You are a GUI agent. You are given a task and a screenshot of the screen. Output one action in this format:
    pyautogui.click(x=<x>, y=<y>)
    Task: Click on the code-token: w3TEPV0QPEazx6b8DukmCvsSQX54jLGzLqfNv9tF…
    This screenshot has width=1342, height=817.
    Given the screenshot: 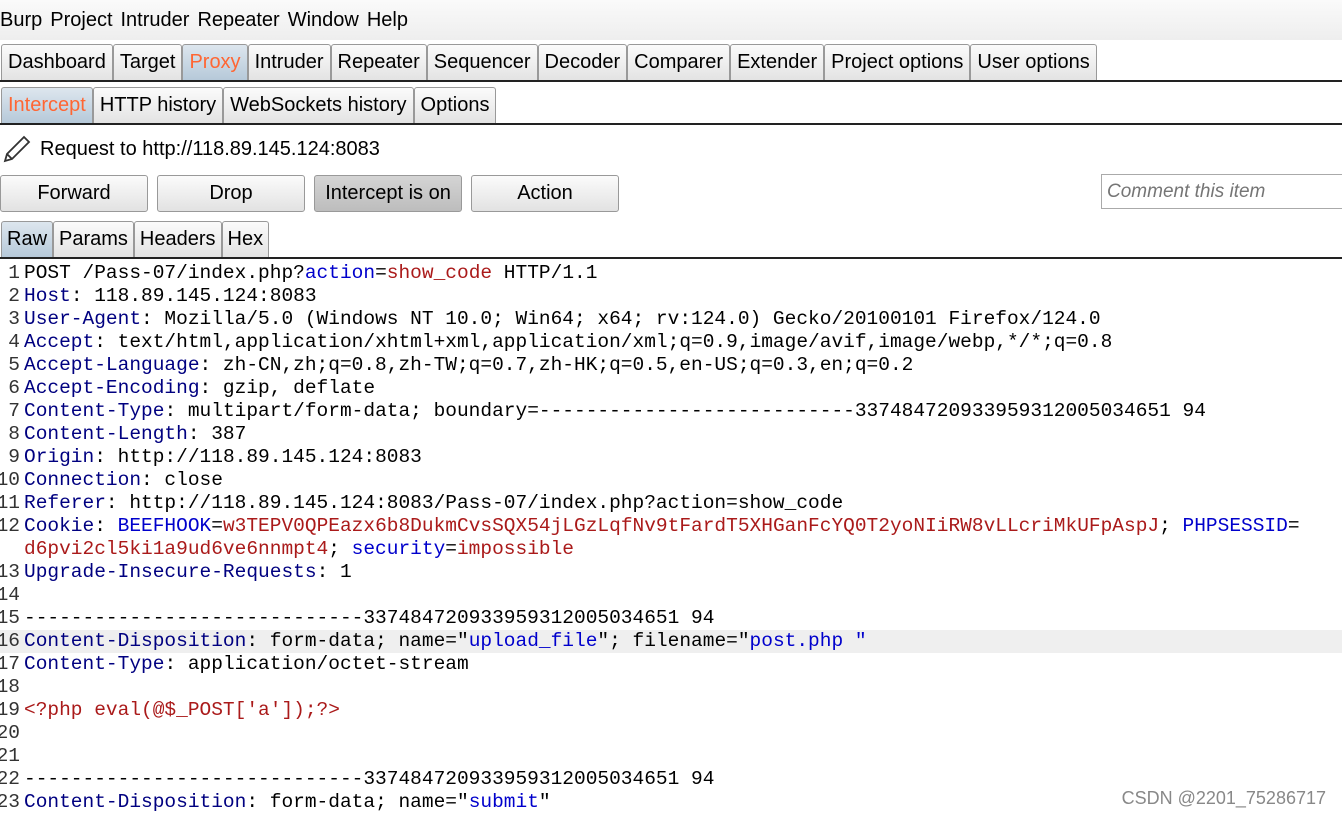 What is the action you would take?
    pyautogui.click(x=691, y=526)
    